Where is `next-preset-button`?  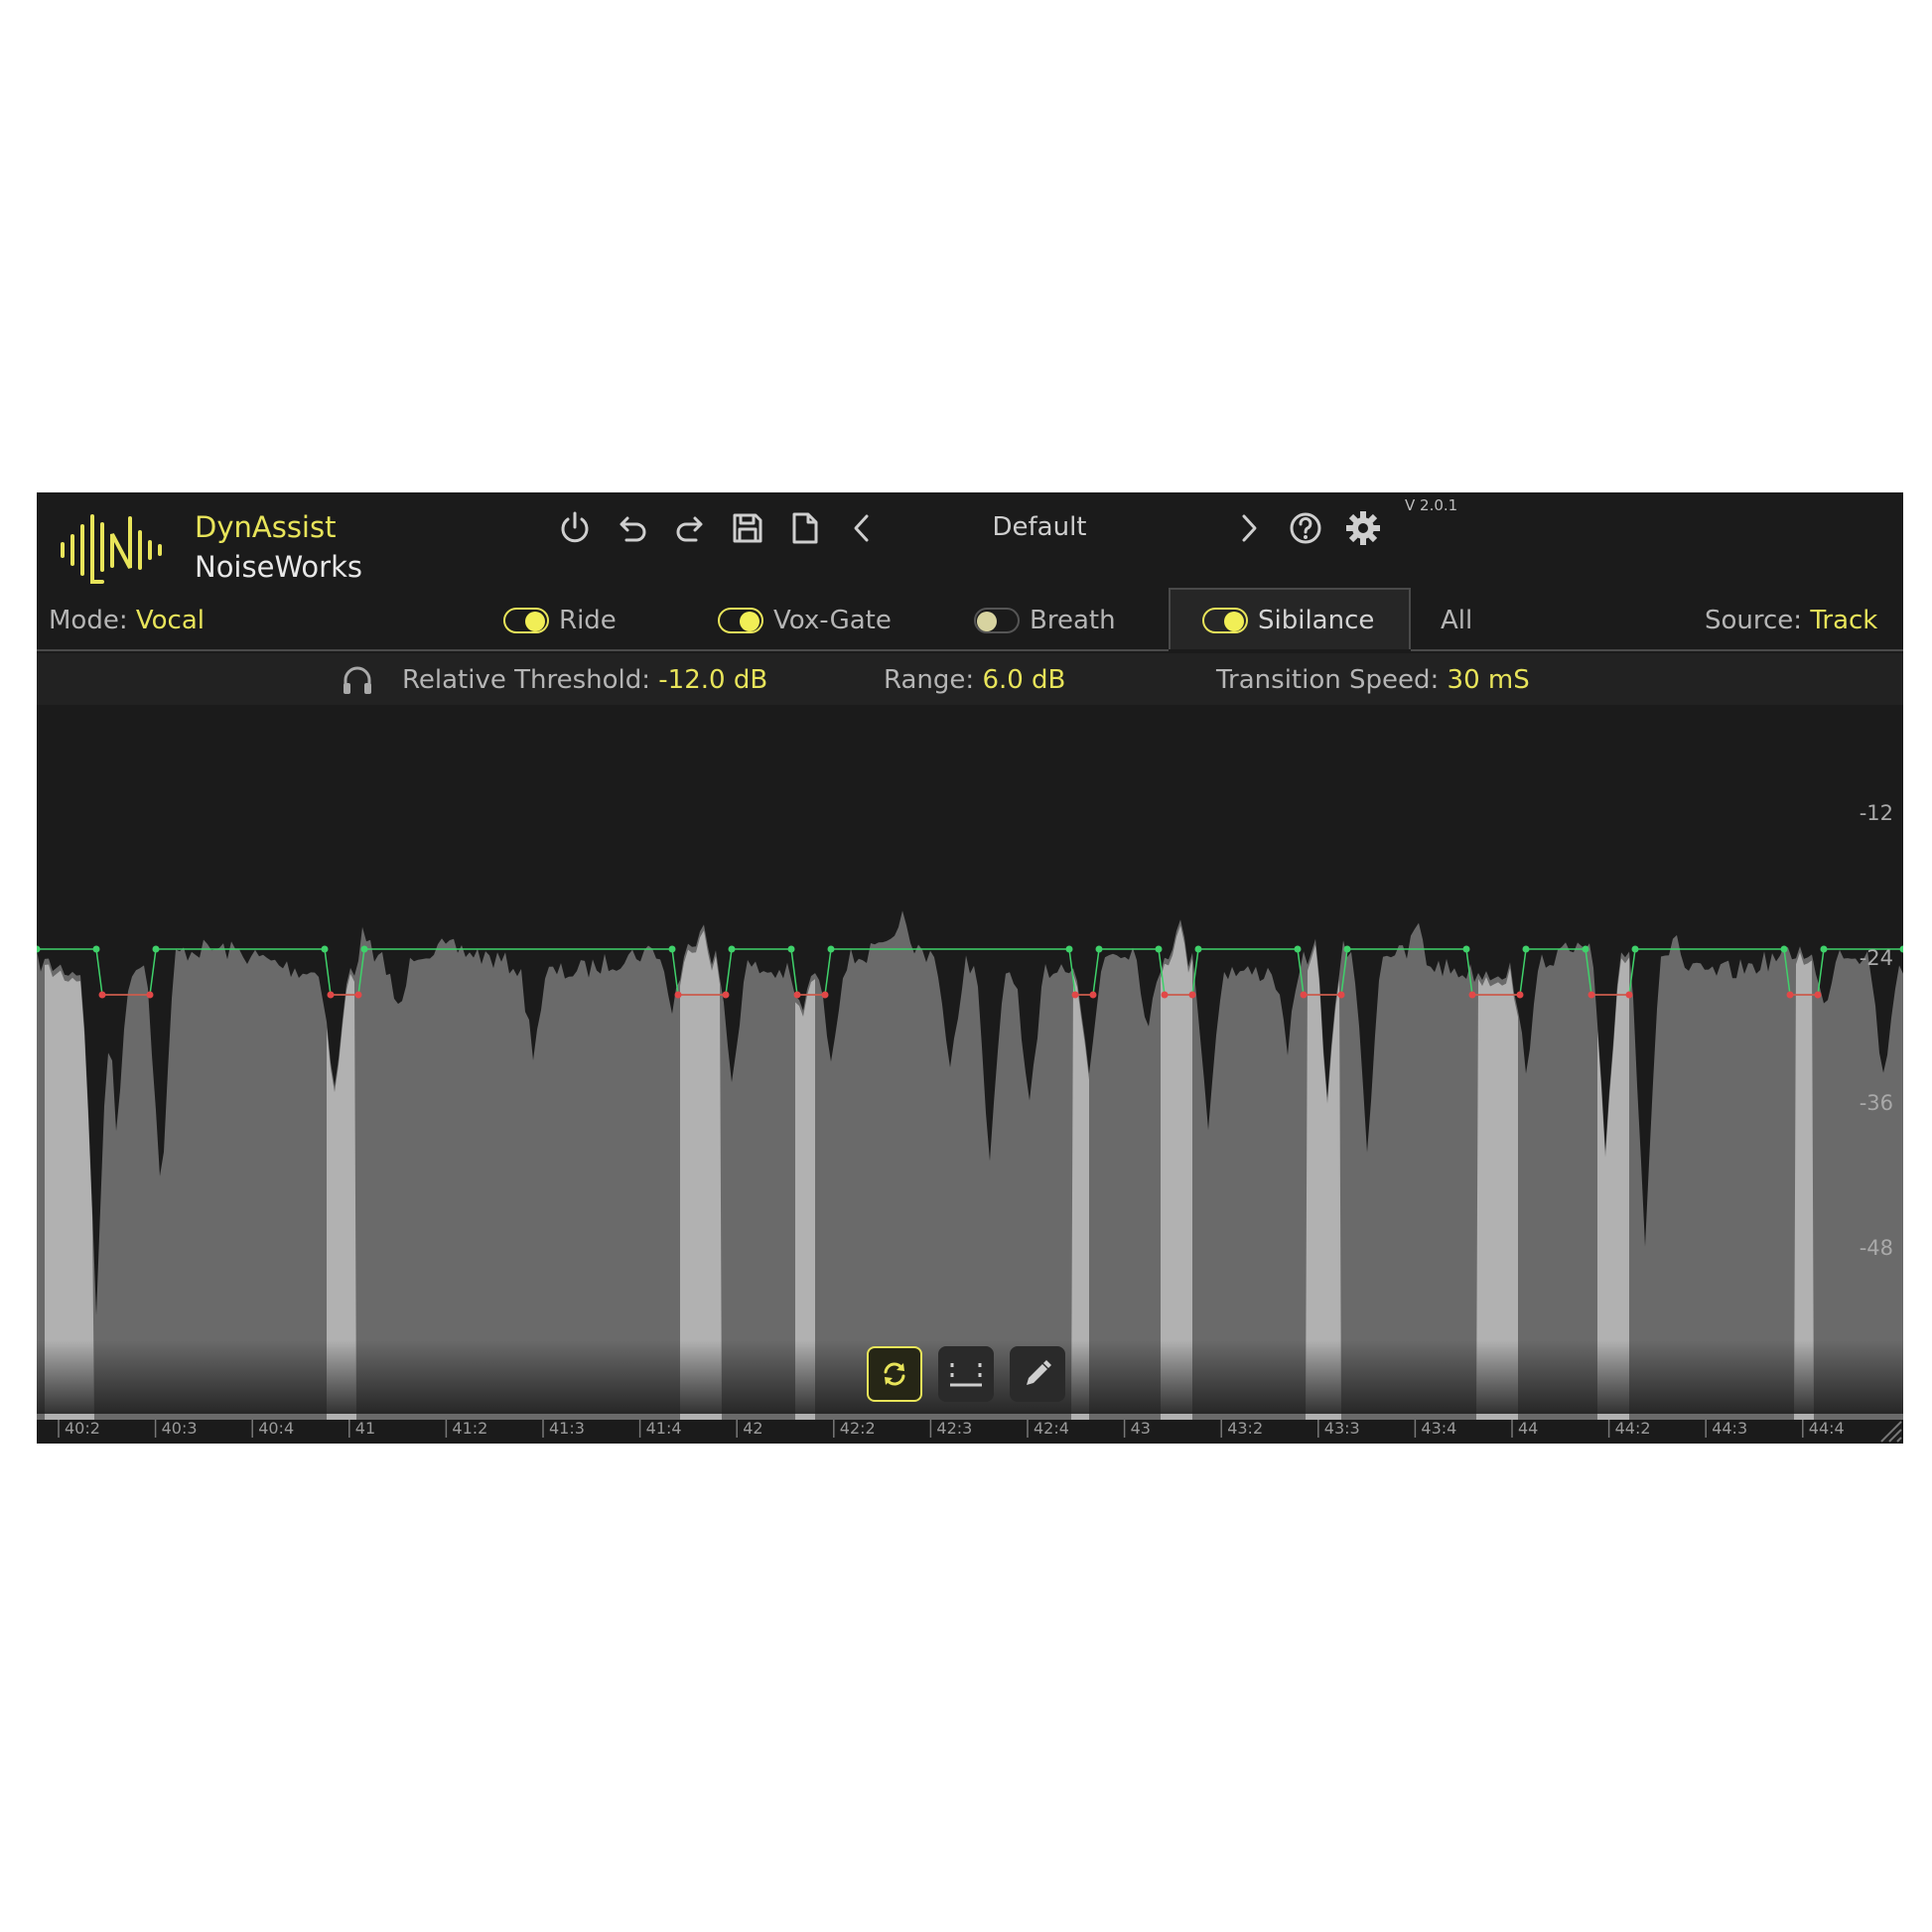
next-preset-button is located at coordinates (1248, 528).